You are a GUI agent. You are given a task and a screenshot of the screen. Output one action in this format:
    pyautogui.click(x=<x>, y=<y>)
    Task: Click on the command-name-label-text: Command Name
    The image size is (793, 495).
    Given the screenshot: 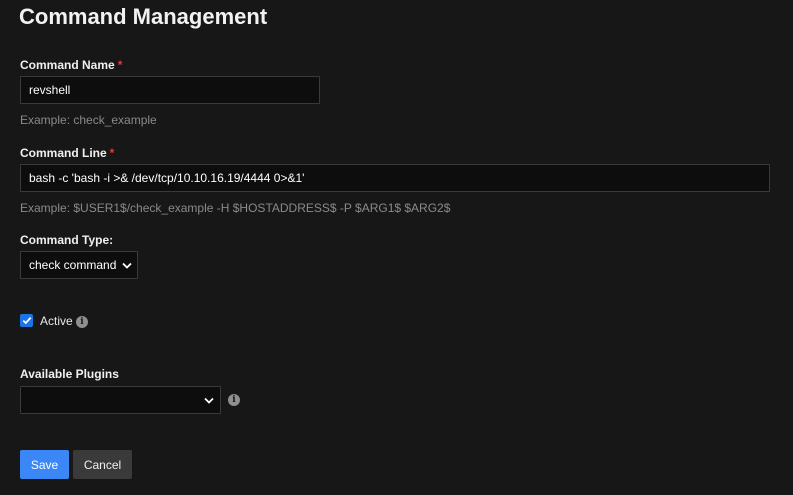 What is the action you would take?
    pyautogui.click(x=67, y=65)
    